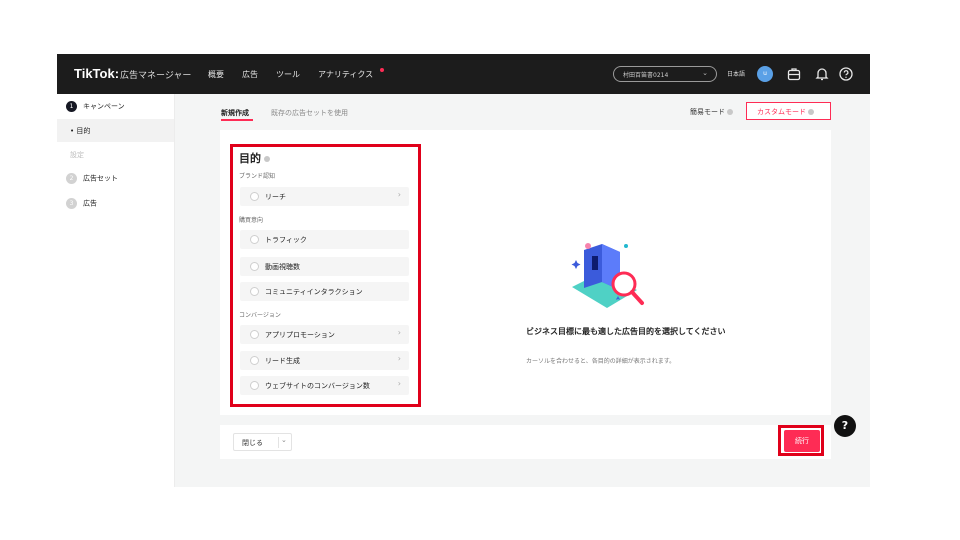 Image resolution: width=960 pixels, height=540 pixels. What do you see at coordinates (601, 361) in the screenshot?
I see `hint-text: カーソルを合わせると、各目的の詳細が表示されます。` at bounding box center [601, 361].